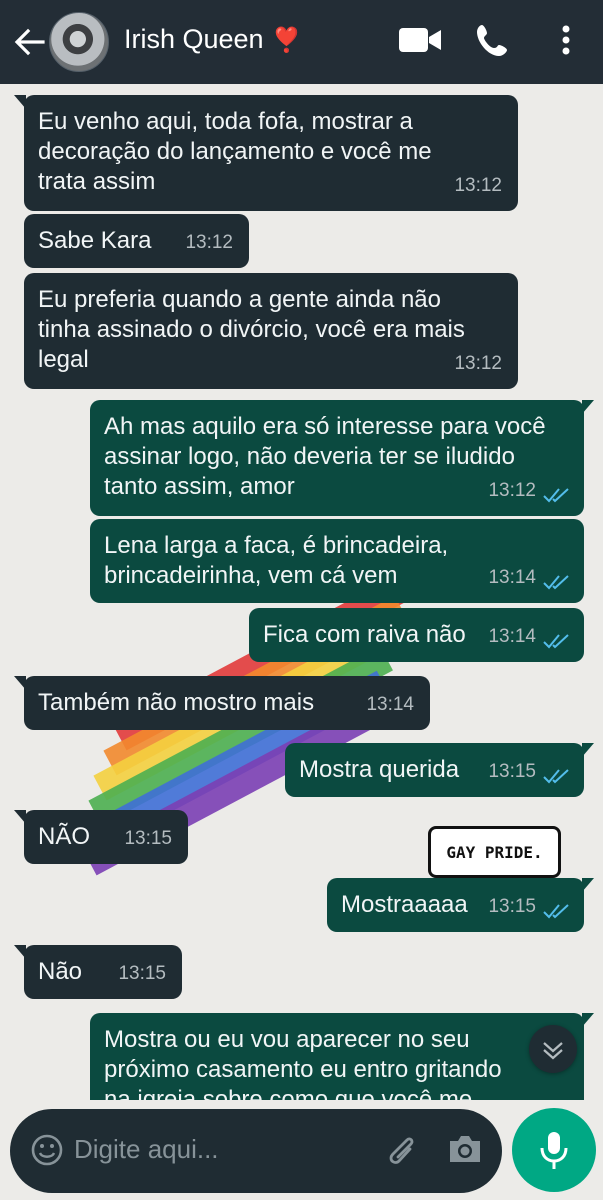  I want to click on more-options-icon, so click(566, 40).